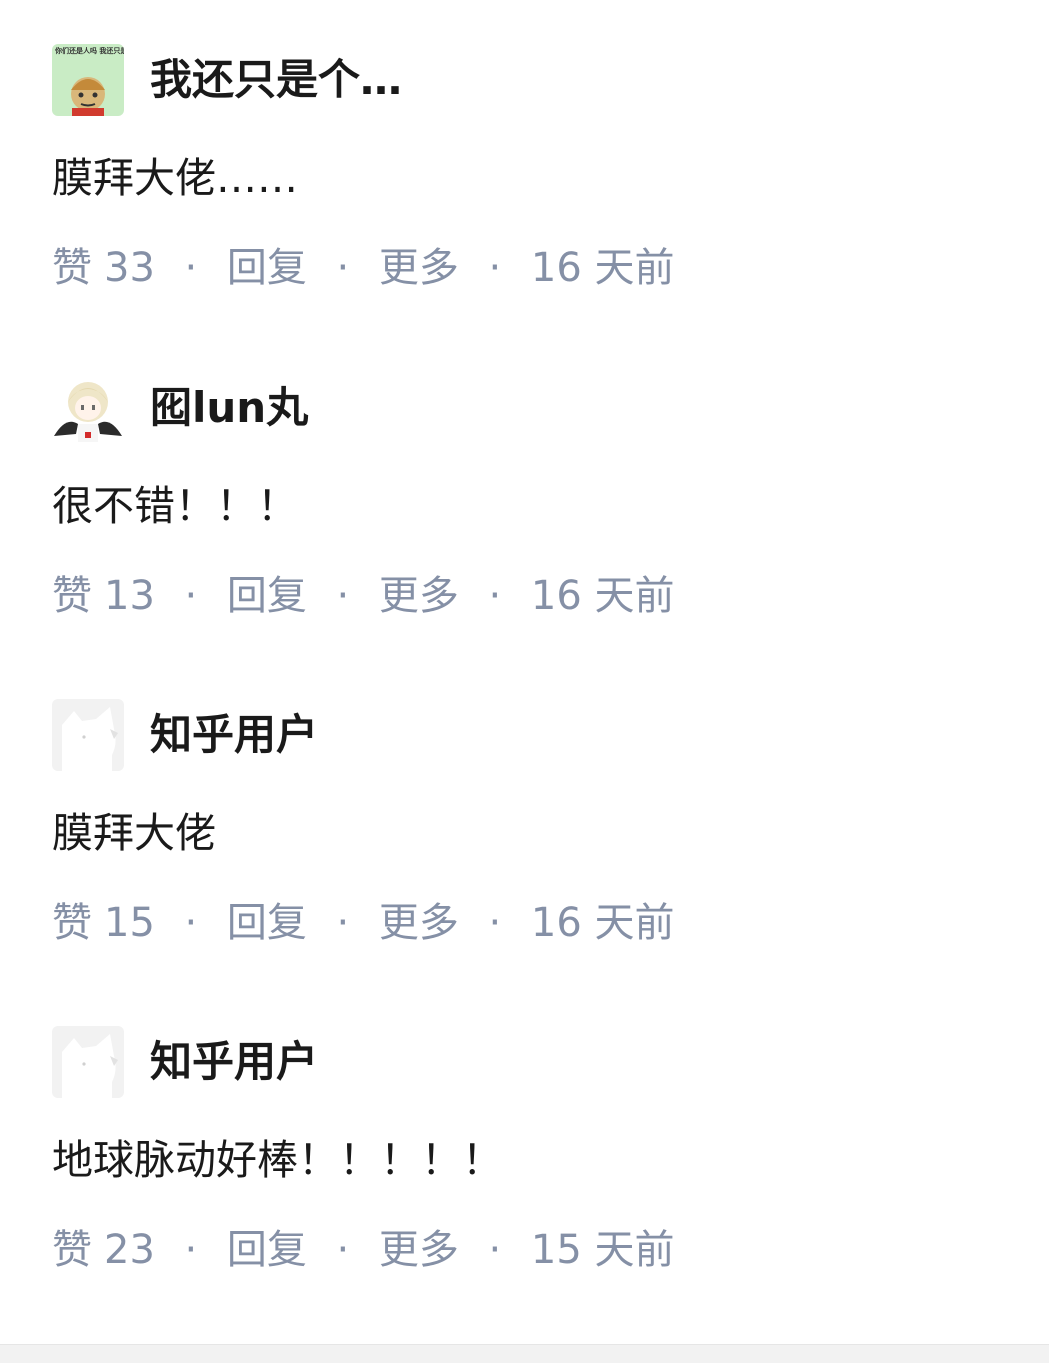 This screenshot has width=1049, height=1363. What do you see at coordinates (363, 596) in the screenshot?
I see `comment-actions: 赞 13 · 回复 · 更多 · 16 天前` at bounding box center [363, 596].